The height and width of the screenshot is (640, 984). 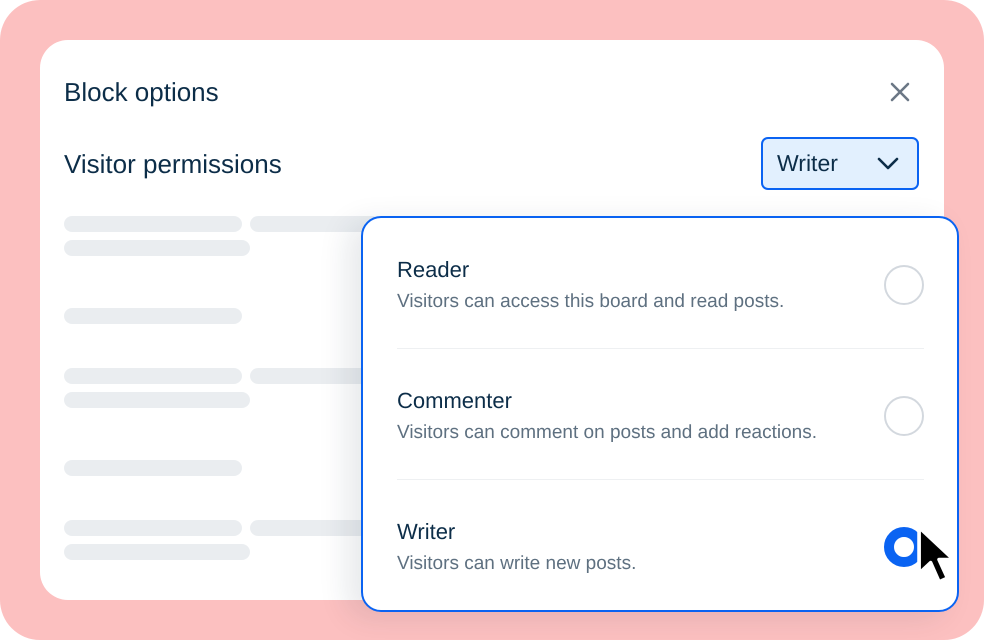 What do you see at coordinates (888, 163) in the screenshot?
I see `chevron-down-icon` at bounding box center [888, 163].